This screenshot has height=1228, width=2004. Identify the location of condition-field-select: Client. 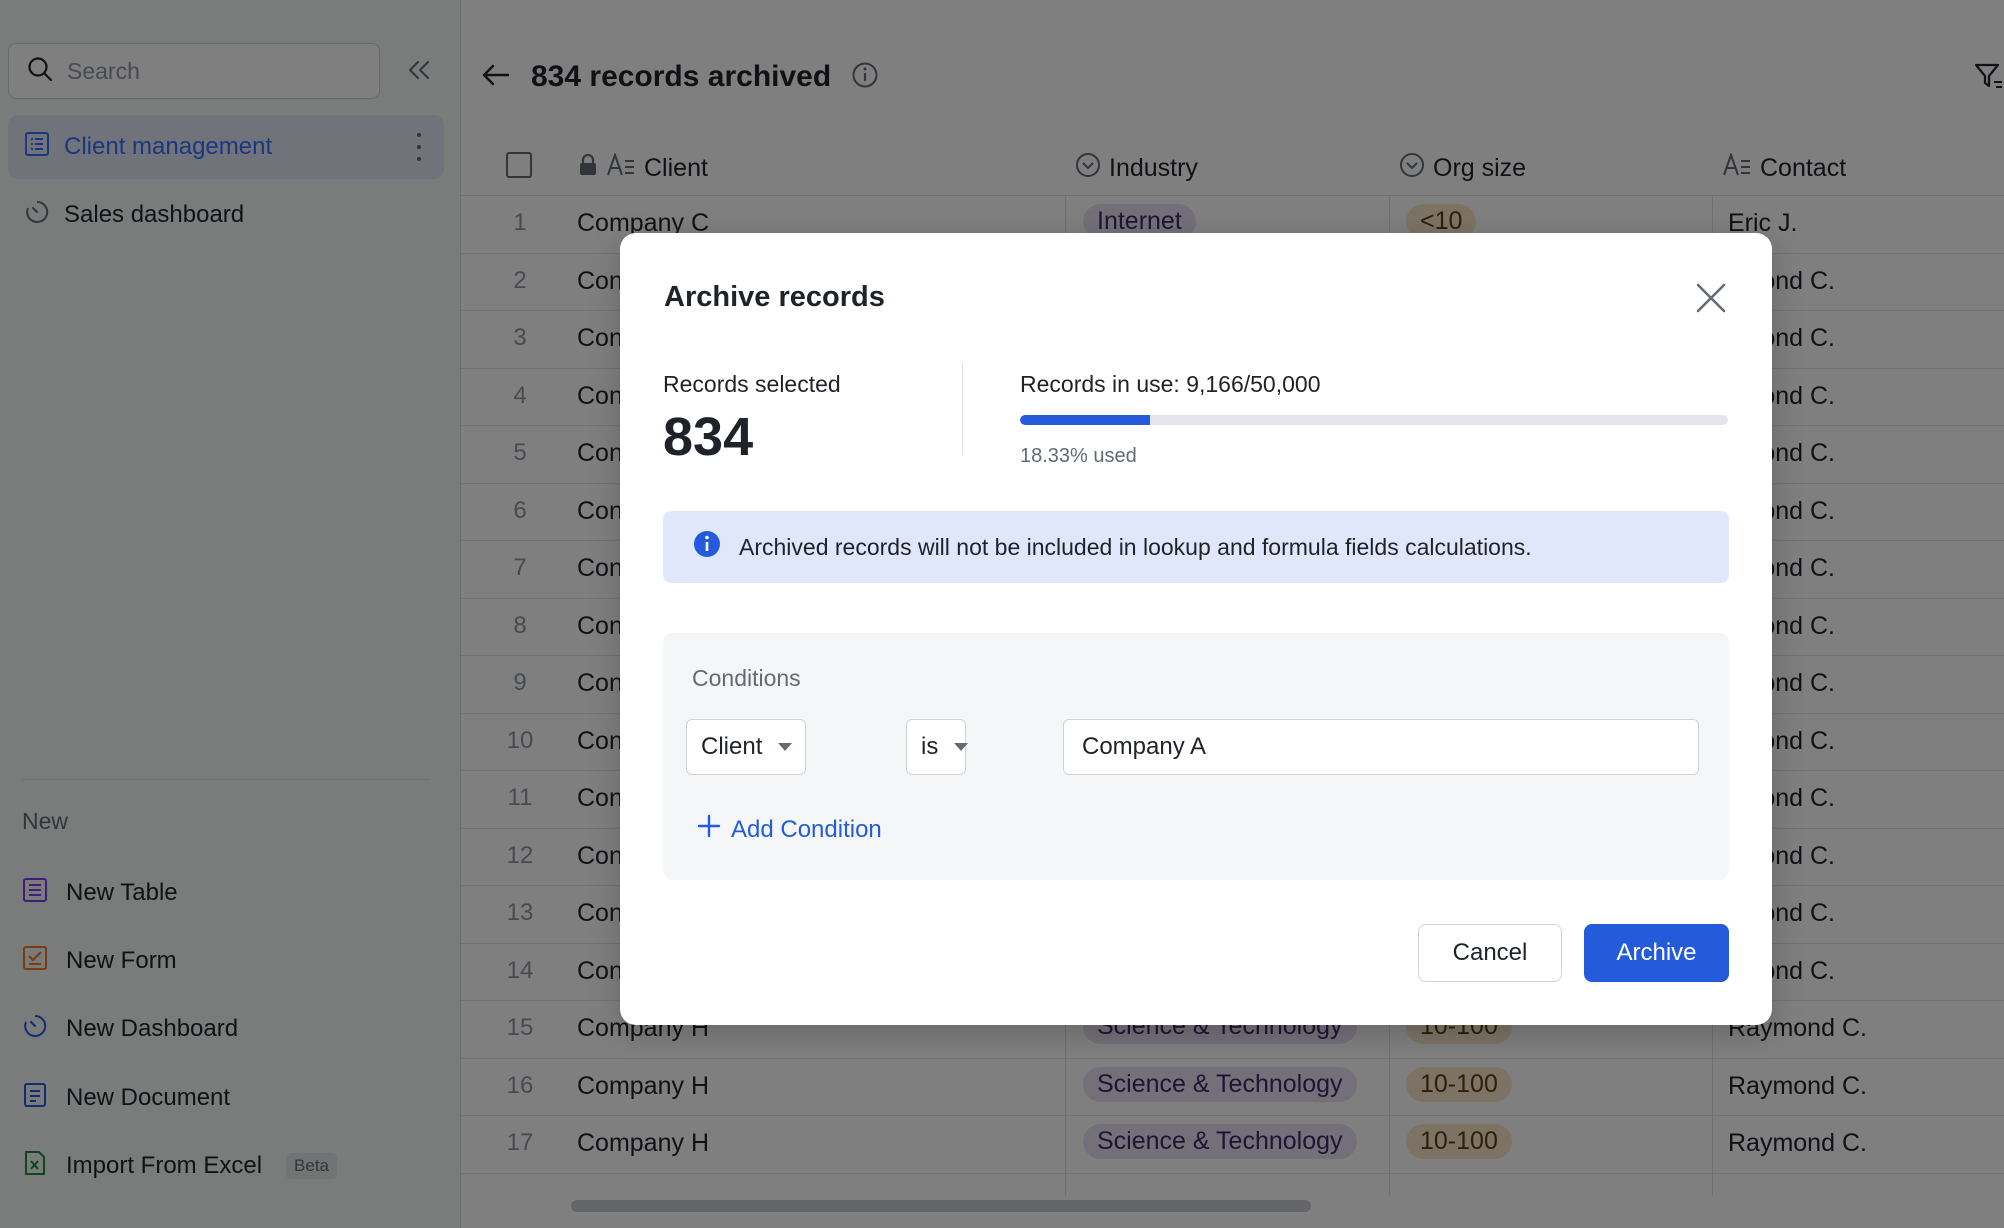
(746, 747).